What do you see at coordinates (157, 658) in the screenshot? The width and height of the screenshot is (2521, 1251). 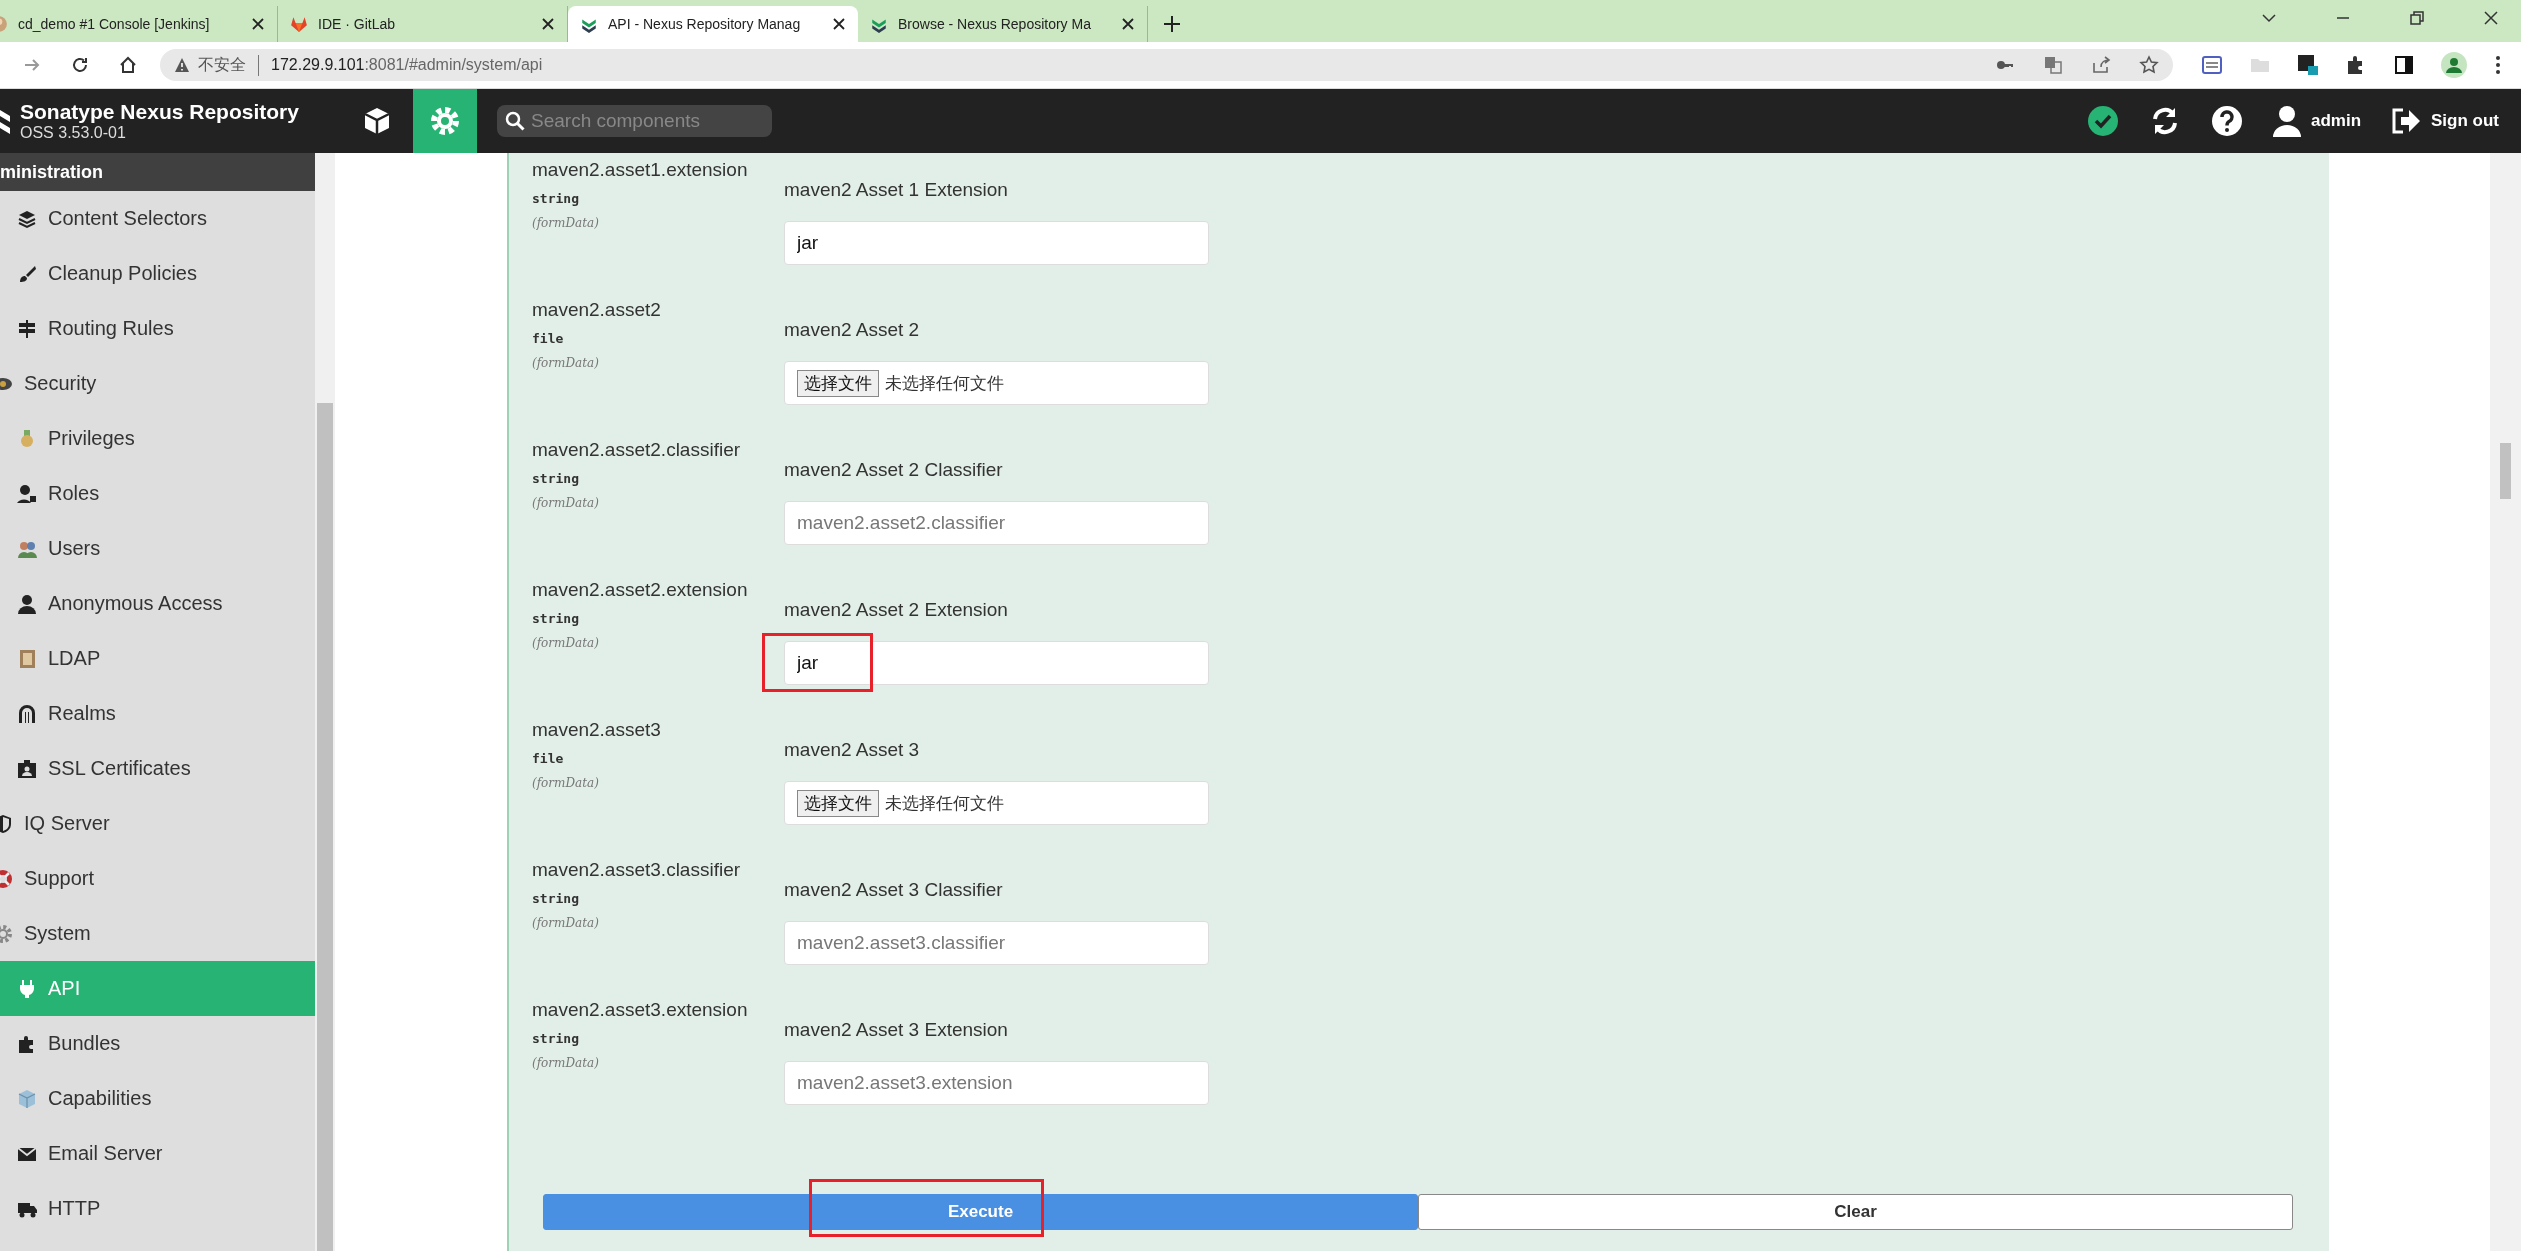 I see `sidebar-item: LDAP` at bounding box center [157, 658].